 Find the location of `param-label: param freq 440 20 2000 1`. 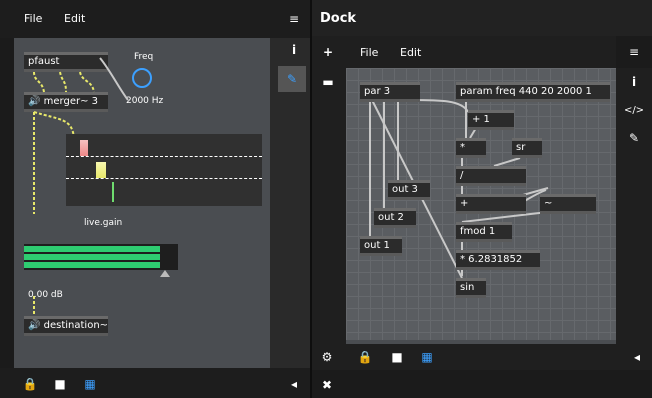

param-label: param freq 440 20 2000 1 is located at coordinates (526, 91).